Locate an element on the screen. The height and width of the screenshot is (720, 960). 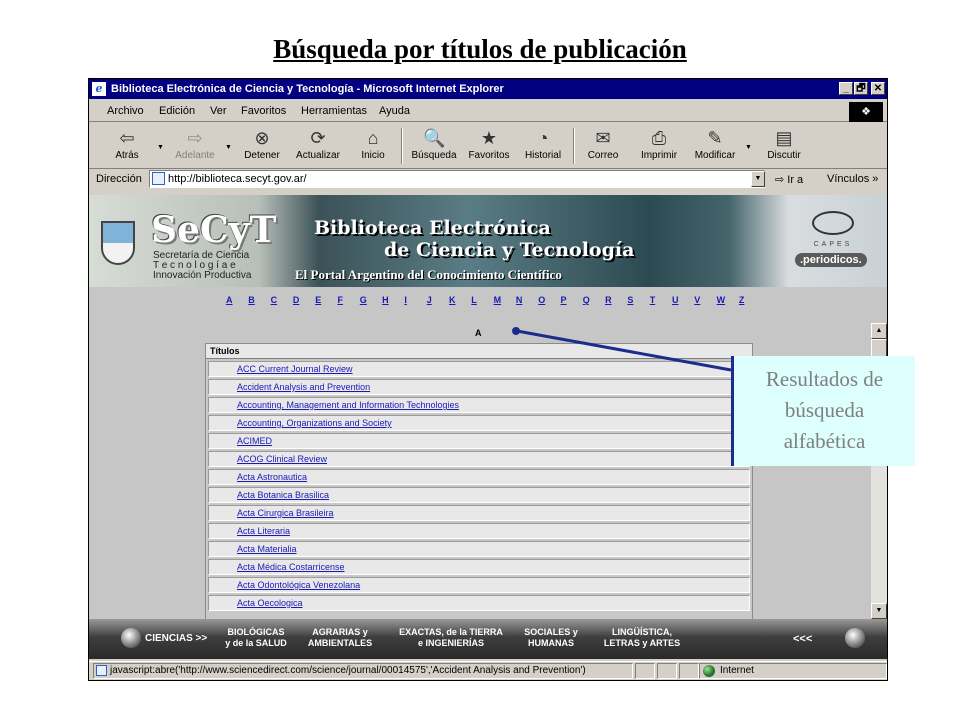
address-dropdown-icon: ▼ is located at coordinates (758, 179).